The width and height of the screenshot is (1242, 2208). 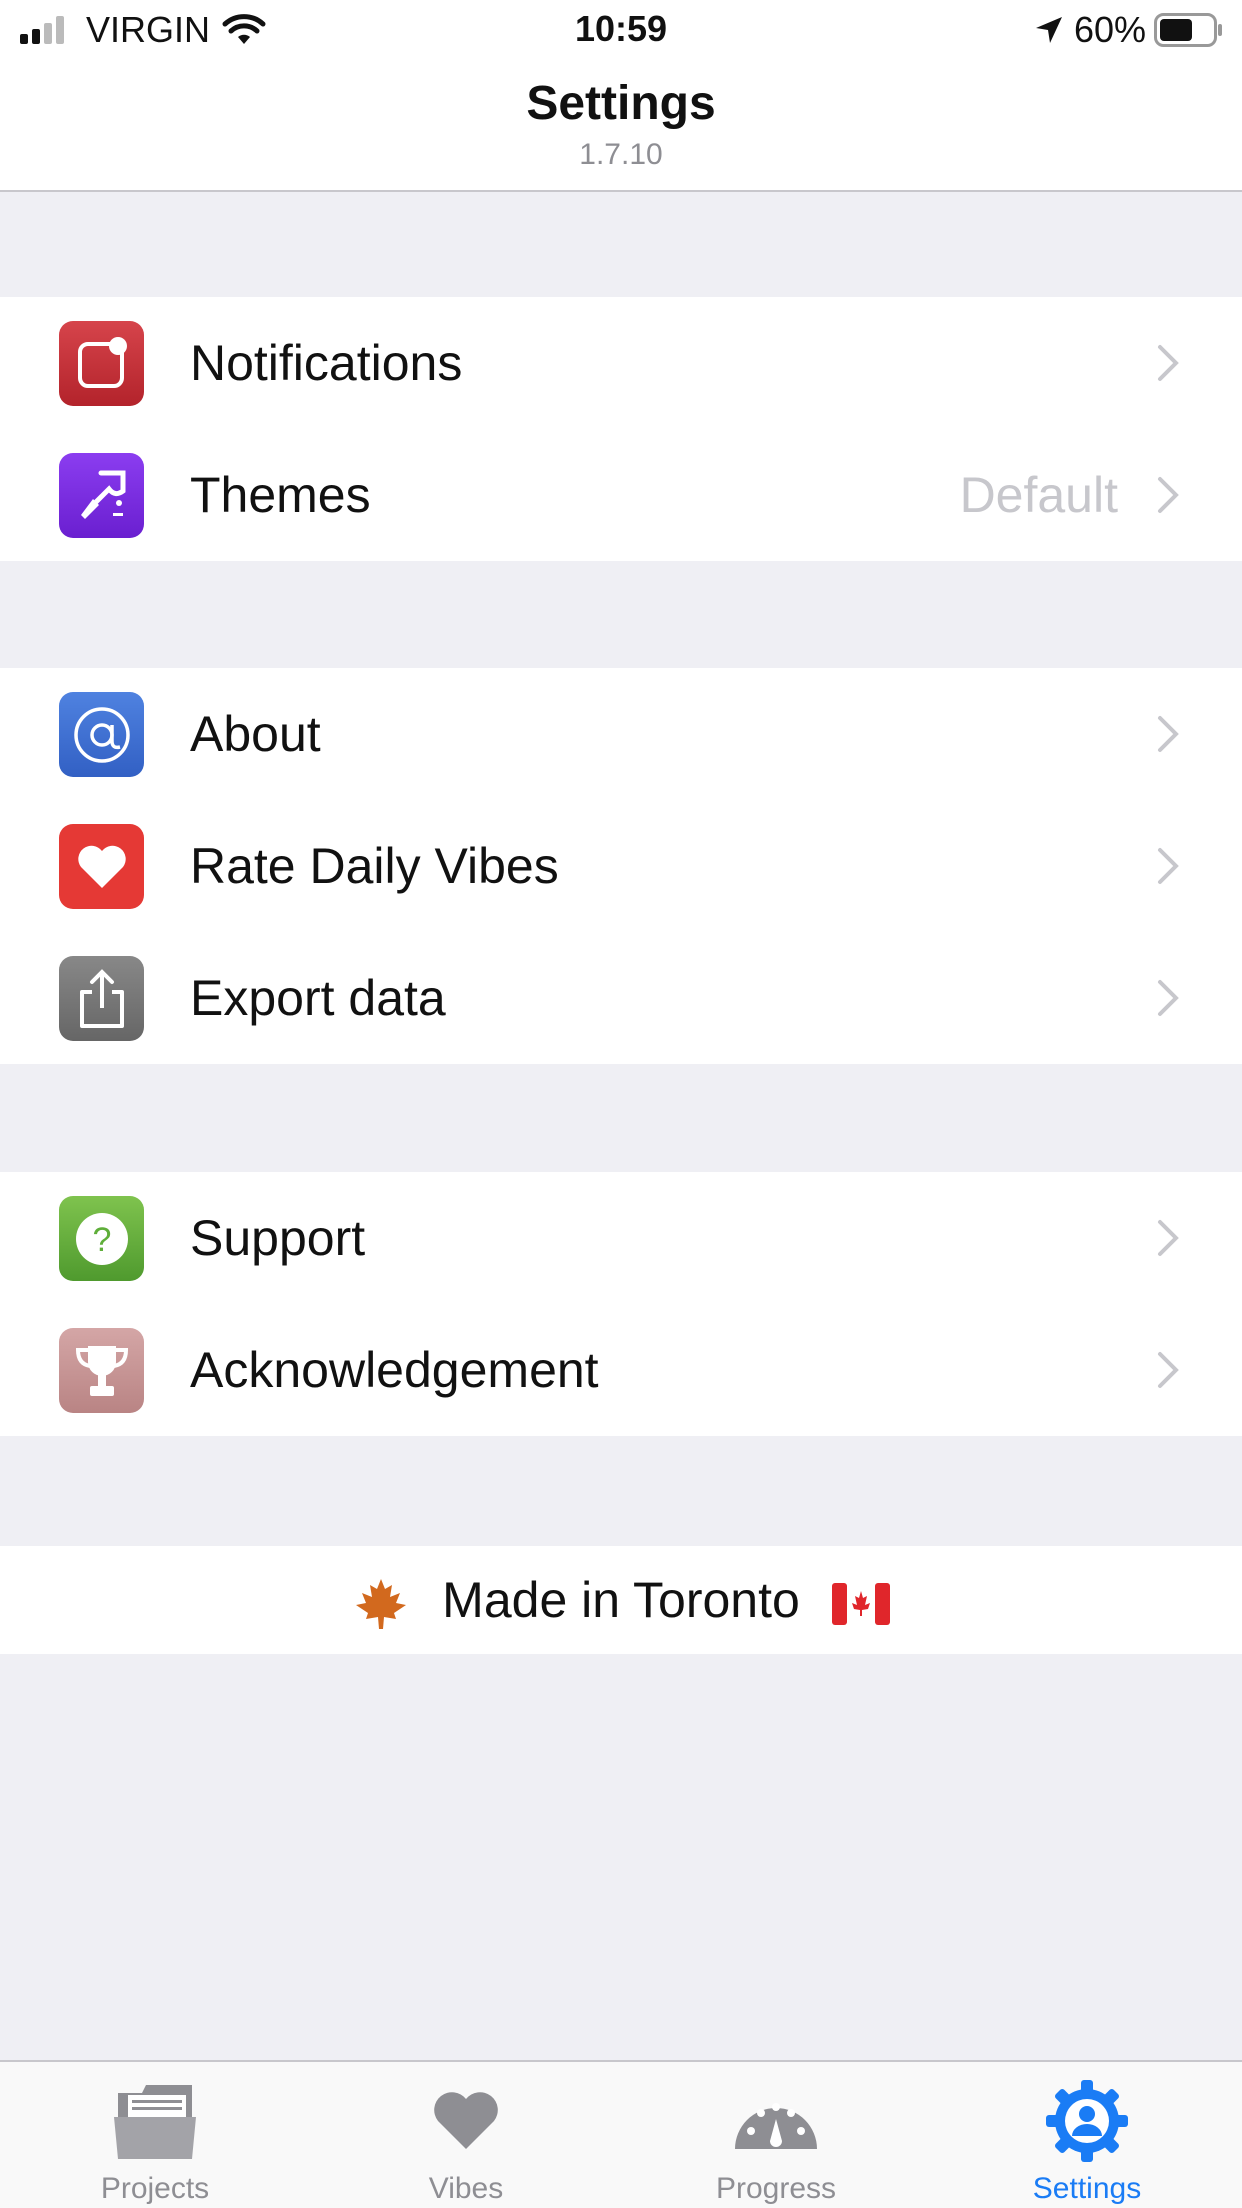 What do you see at coordinates (255, 734) in the screenshot?
I see `row-label: About` at bounding box center [255, 734].